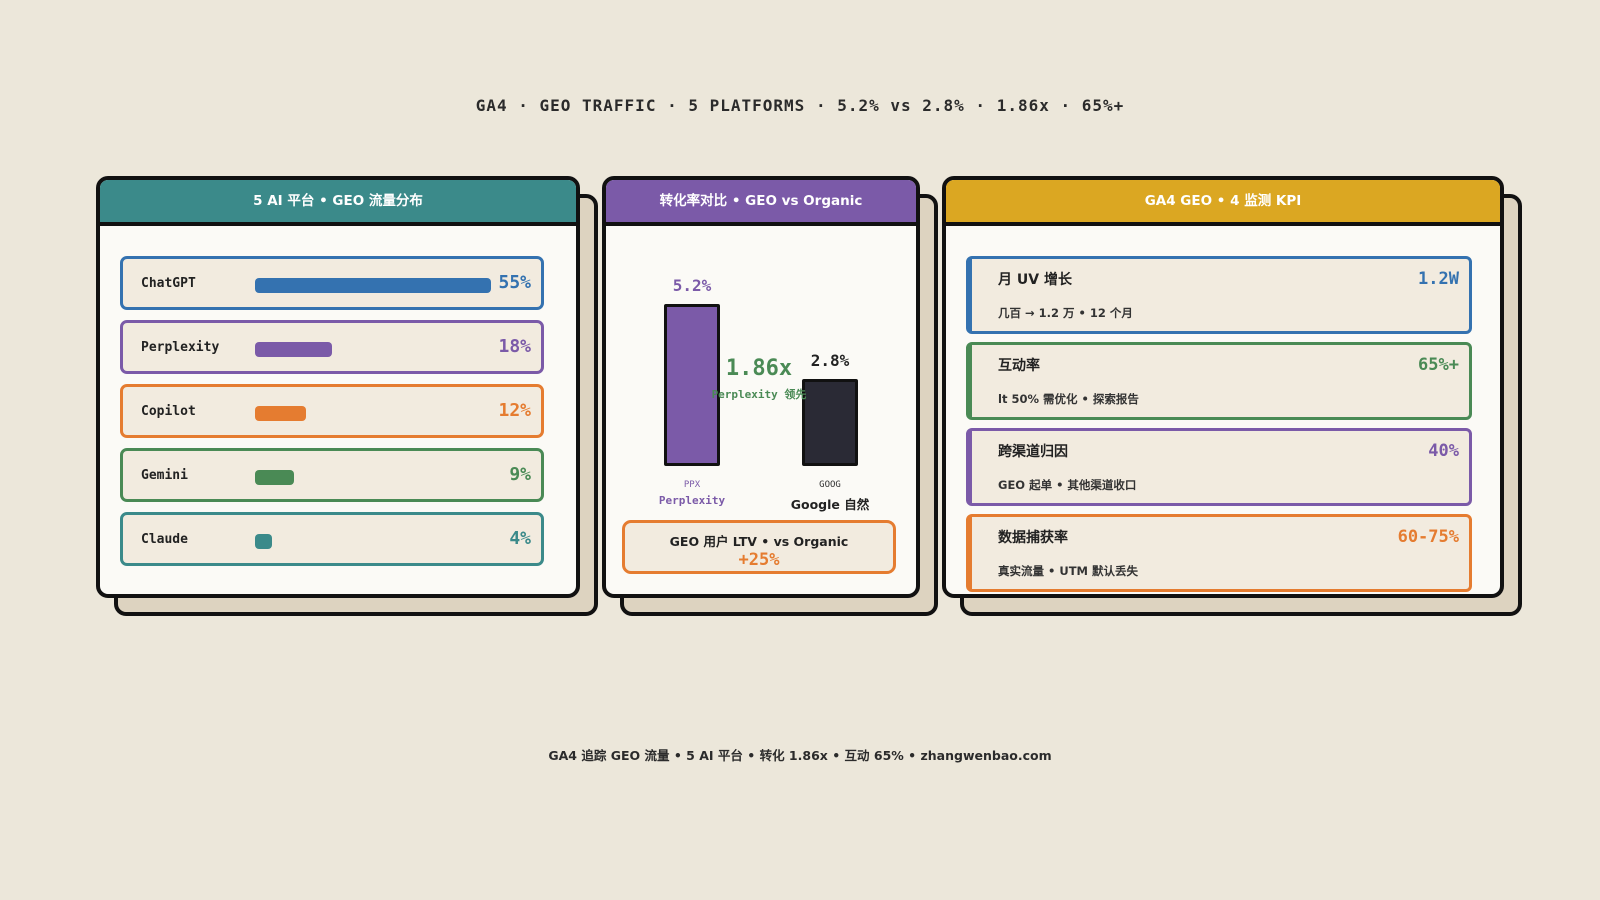  Describe the element at coordinates (514, 346) in the screenshot. I see `platform-value-label: 18%` at that location.